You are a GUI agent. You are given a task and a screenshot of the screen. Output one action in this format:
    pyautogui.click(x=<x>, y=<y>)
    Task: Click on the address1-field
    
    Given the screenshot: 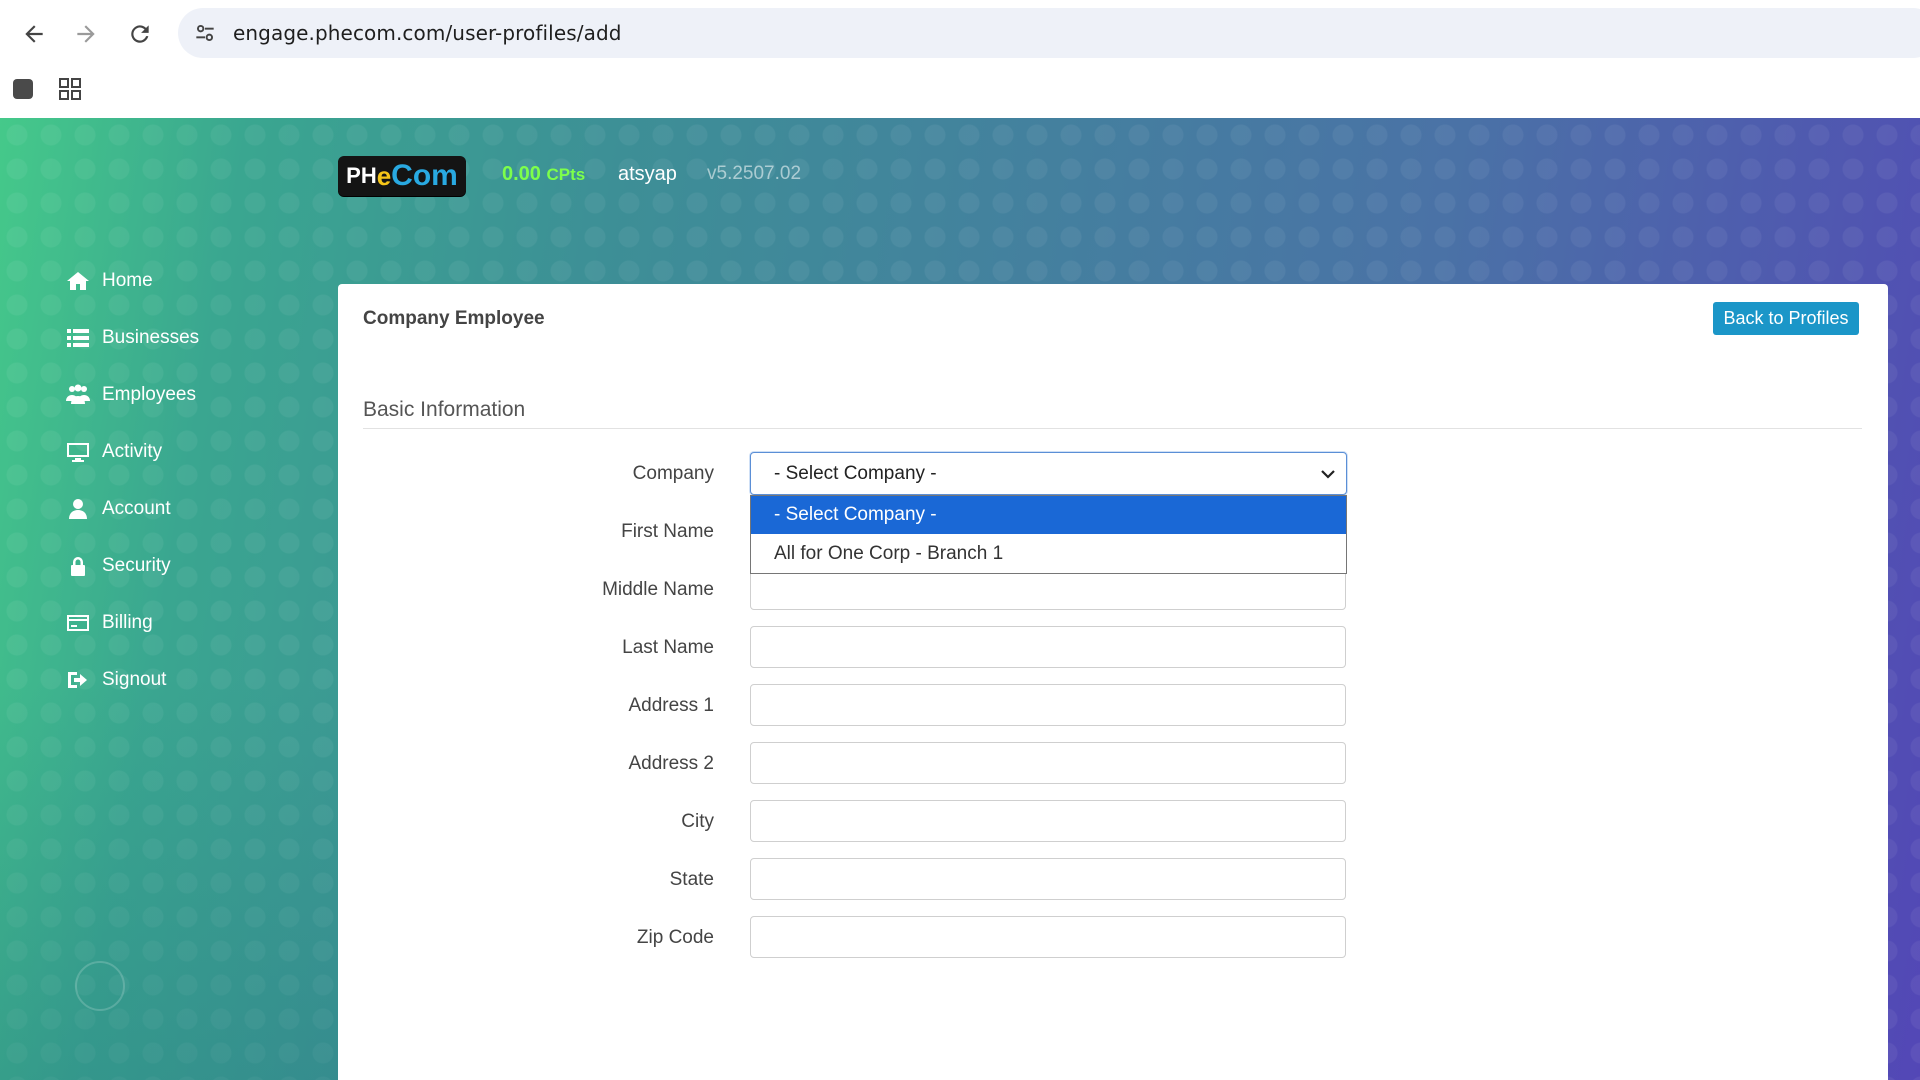 What is the action you would take?
    pyautogui.click(x=1048, y=705)
    